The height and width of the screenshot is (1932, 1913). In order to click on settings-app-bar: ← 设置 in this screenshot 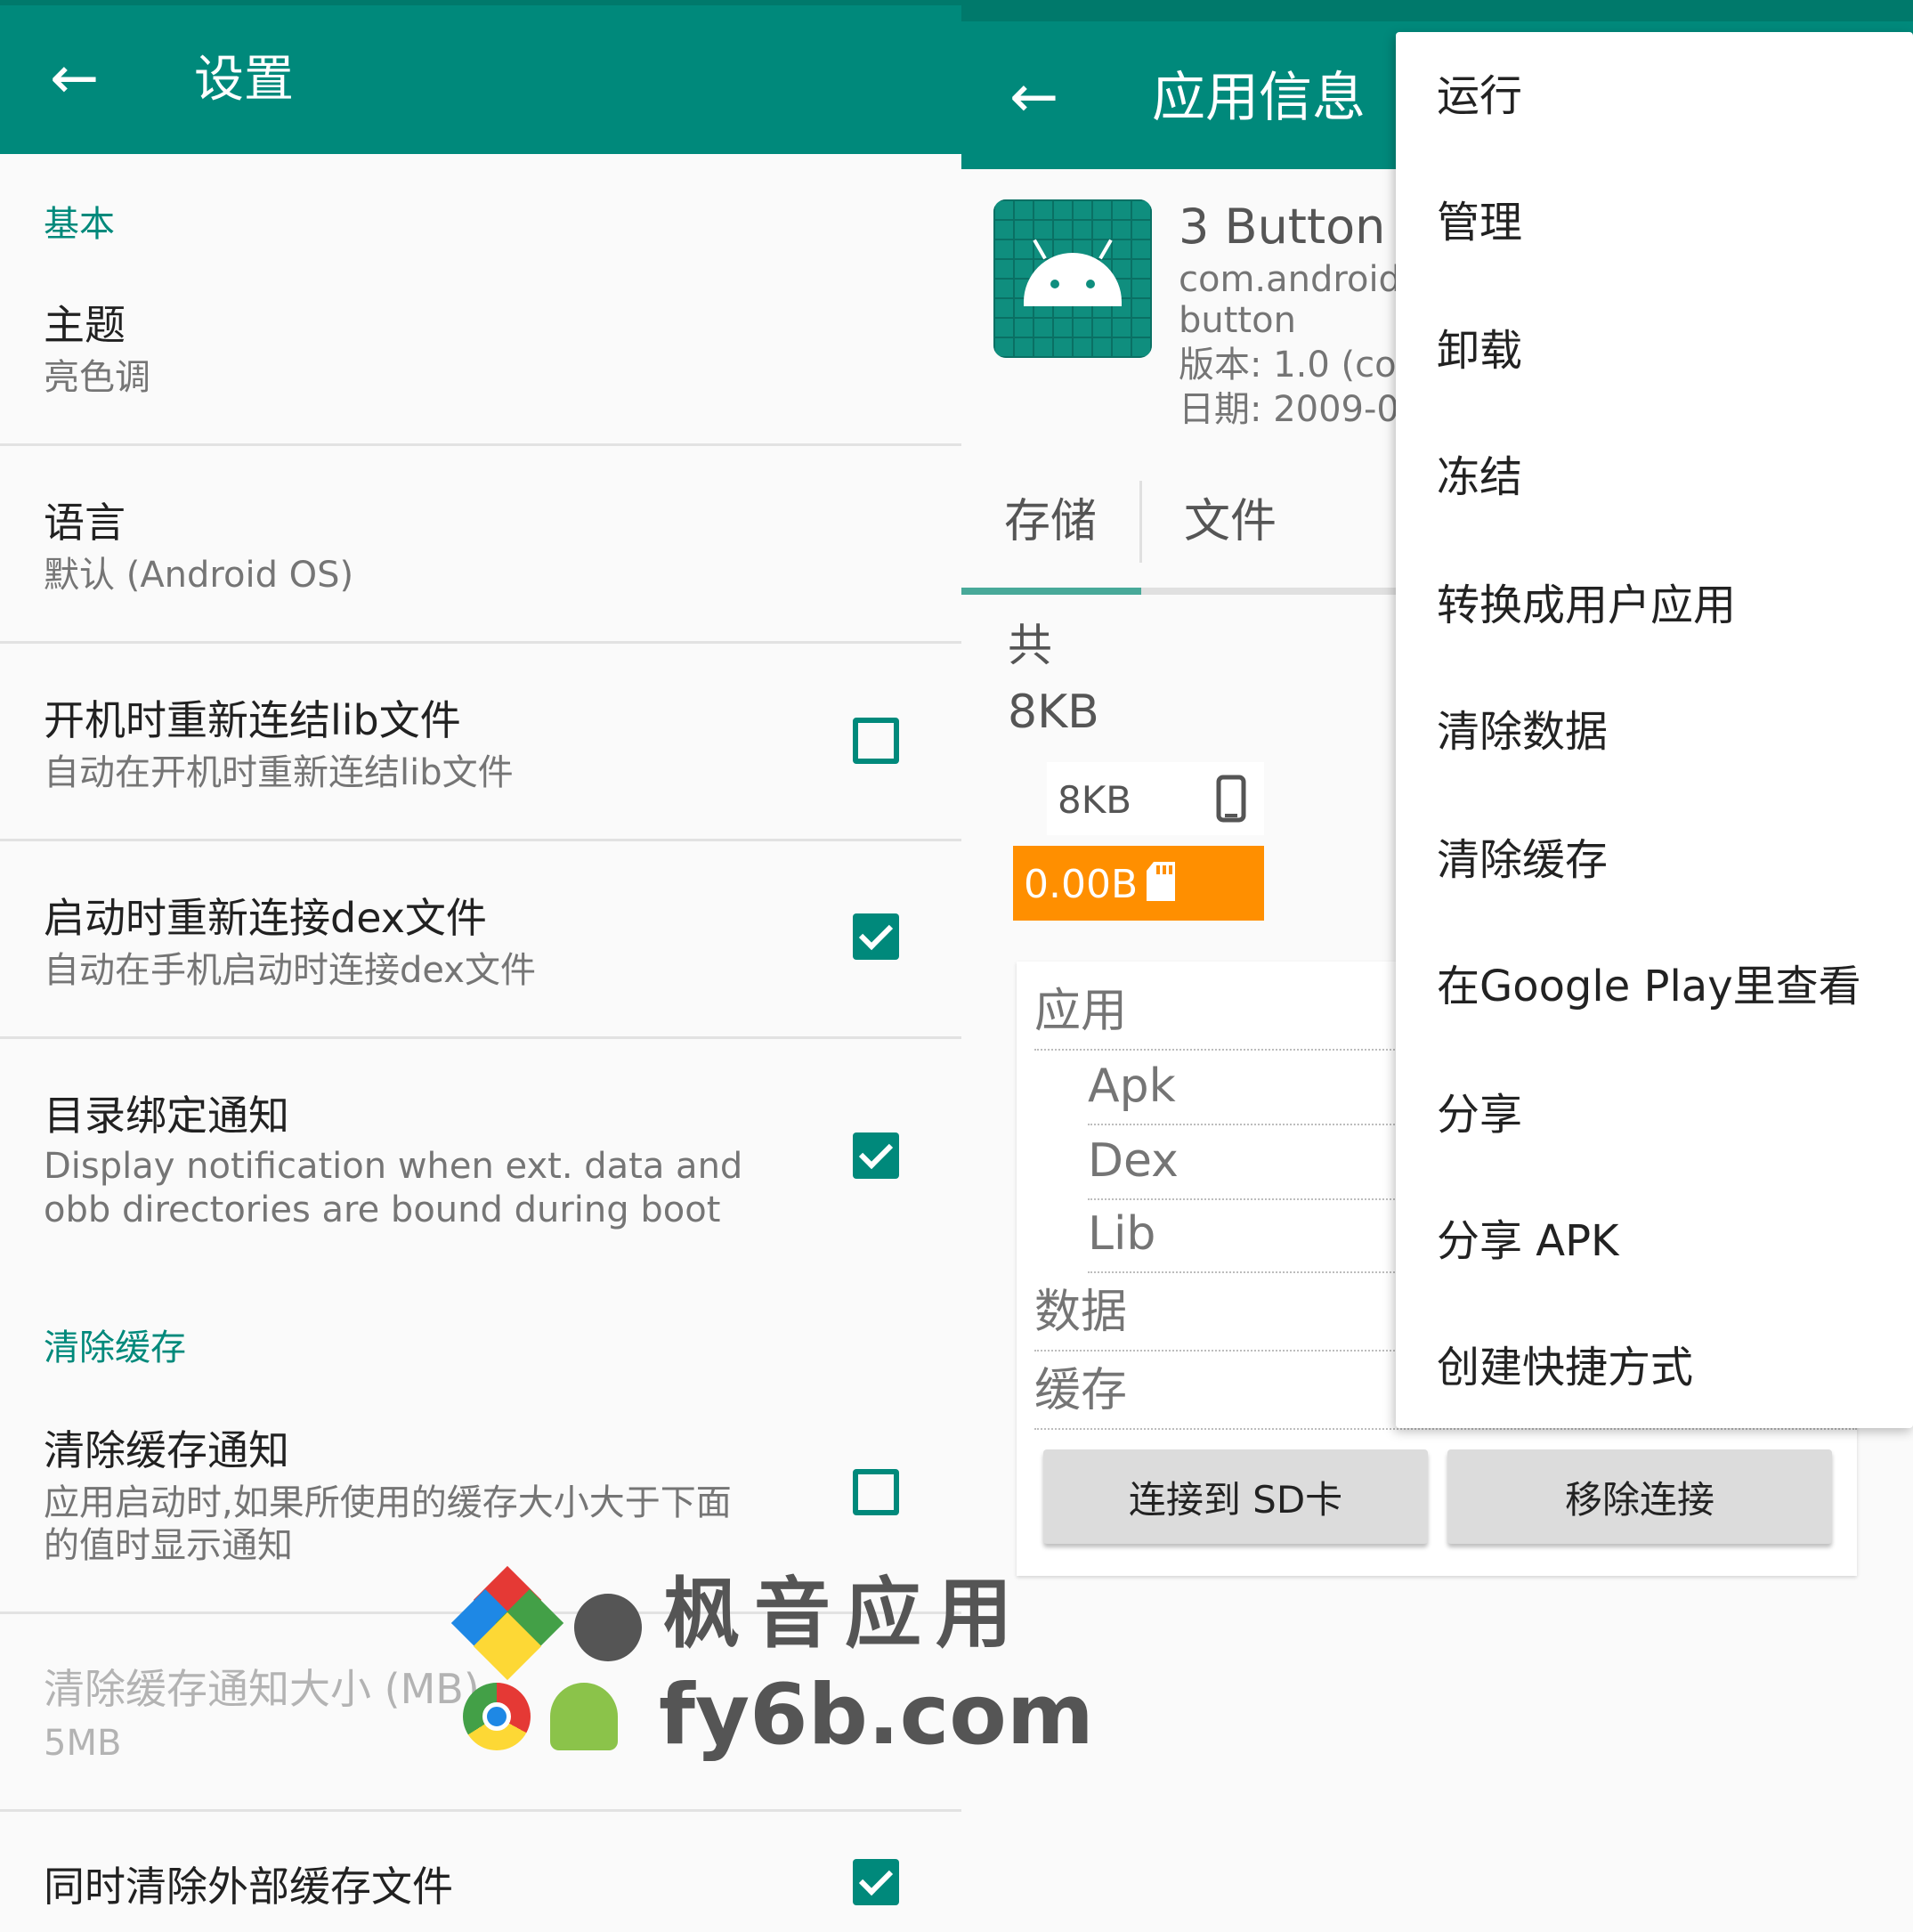, I will do `click(480, 77)`.